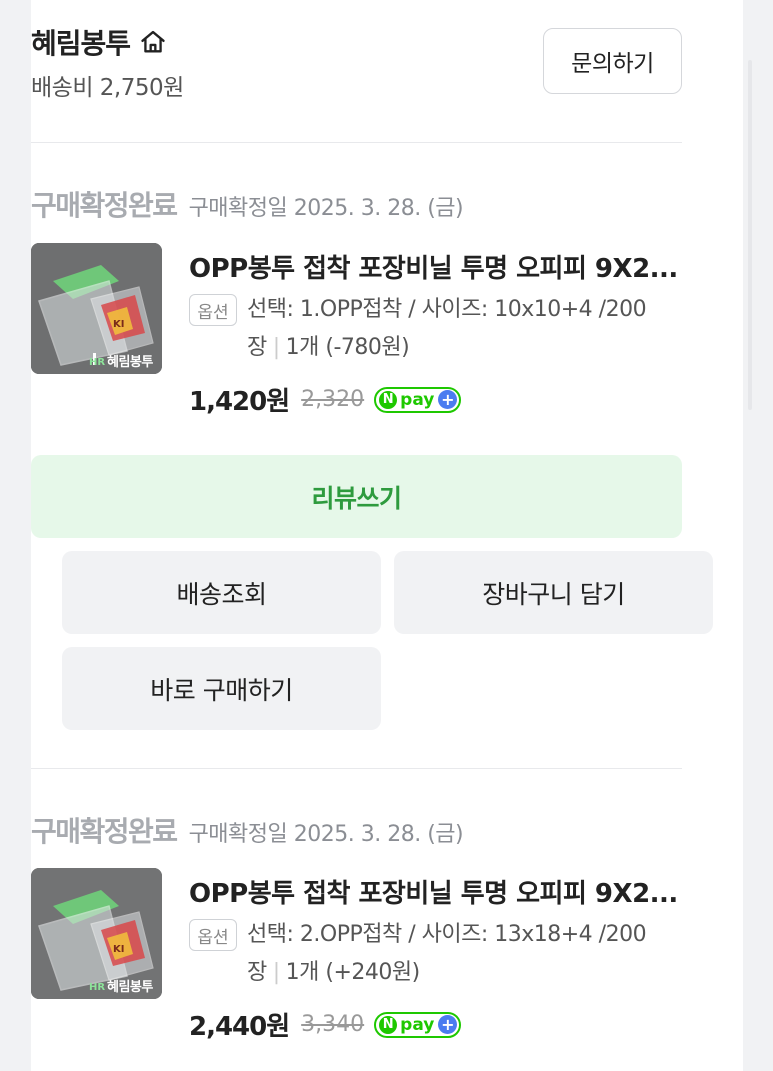 The width and height of the screenshot is (773, 1071). What do you see at coordinates (333, 399) in the screenshot?
I see `original-price: 2,320` at bounding box center [333, 399].